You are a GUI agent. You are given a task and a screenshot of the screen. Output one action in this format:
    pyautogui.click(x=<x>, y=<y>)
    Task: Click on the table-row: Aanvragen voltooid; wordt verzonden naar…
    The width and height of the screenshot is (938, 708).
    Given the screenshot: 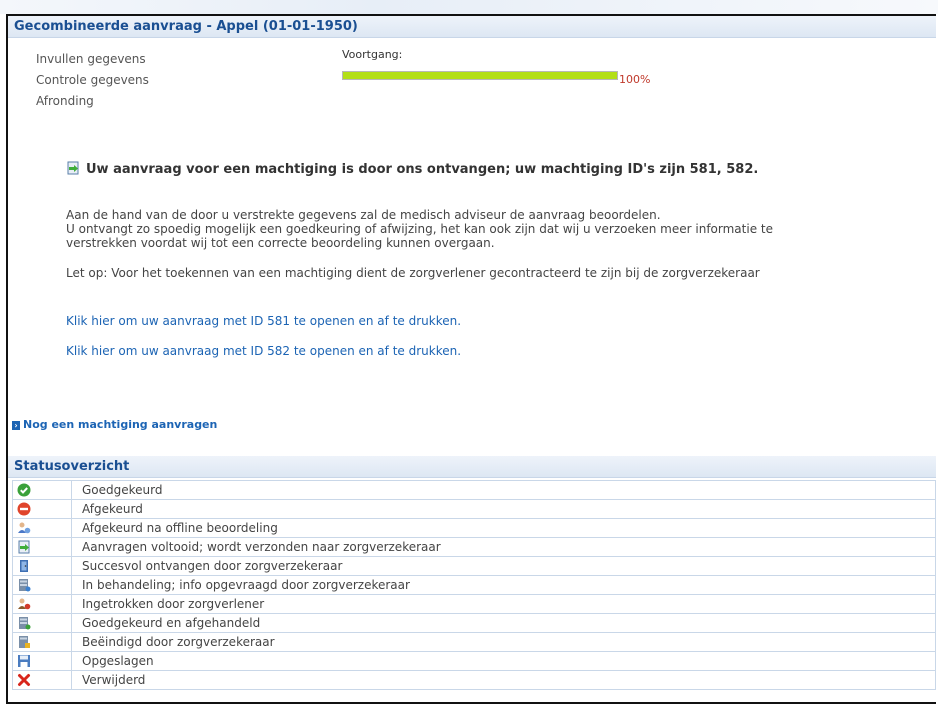 What is the action you would take?
    pyautogui.click(x=474, y=547)
    